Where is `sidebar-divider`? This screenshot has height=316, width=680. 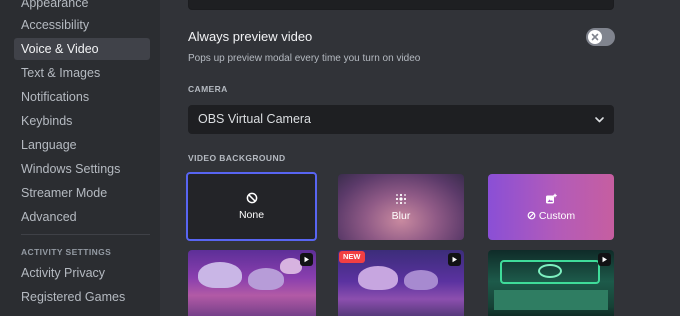
sidebar-divider is located at coordinates (85, 234).